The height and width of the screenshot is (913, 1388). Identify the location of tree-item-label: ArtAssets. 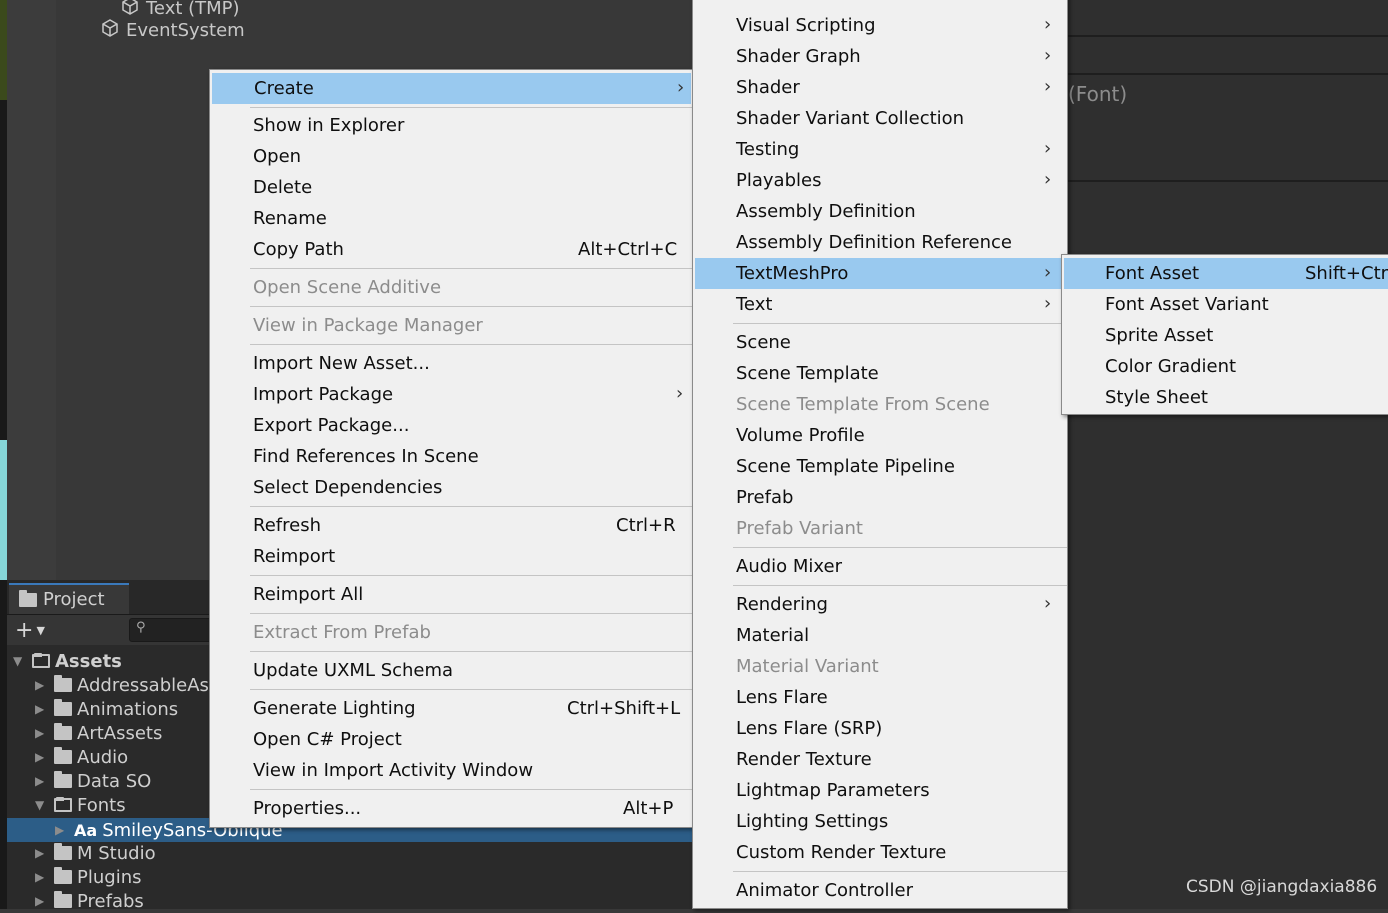
(120, 733).